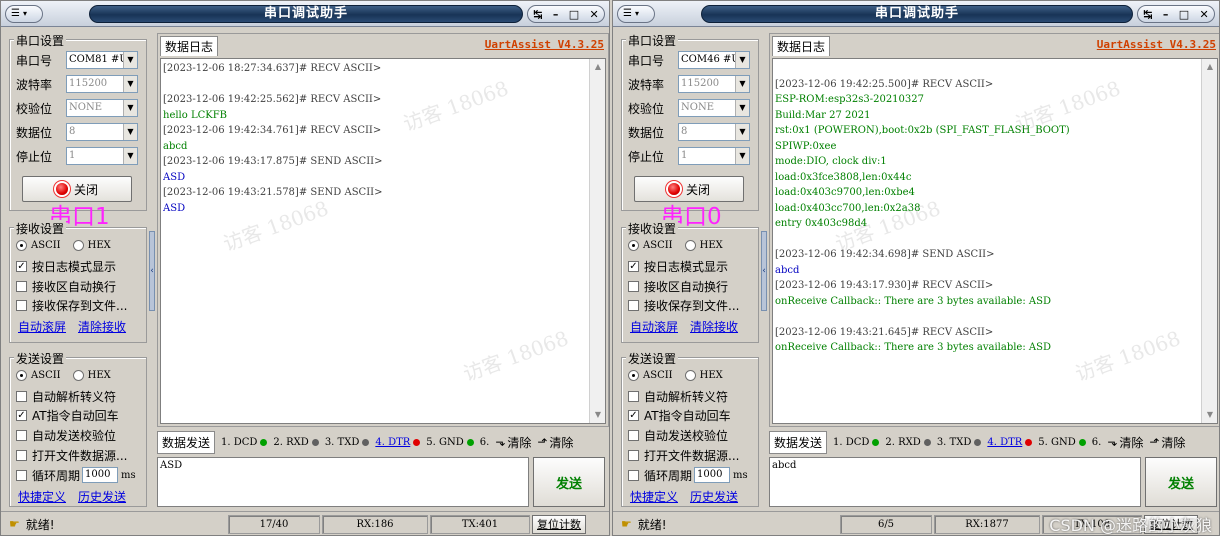 Image resolution: width=1220 pixels, height=536 pixels. Describe the element at coordinates (500, 442) in the screenshot. I see `clear-down-icon: ⬎` at that location.